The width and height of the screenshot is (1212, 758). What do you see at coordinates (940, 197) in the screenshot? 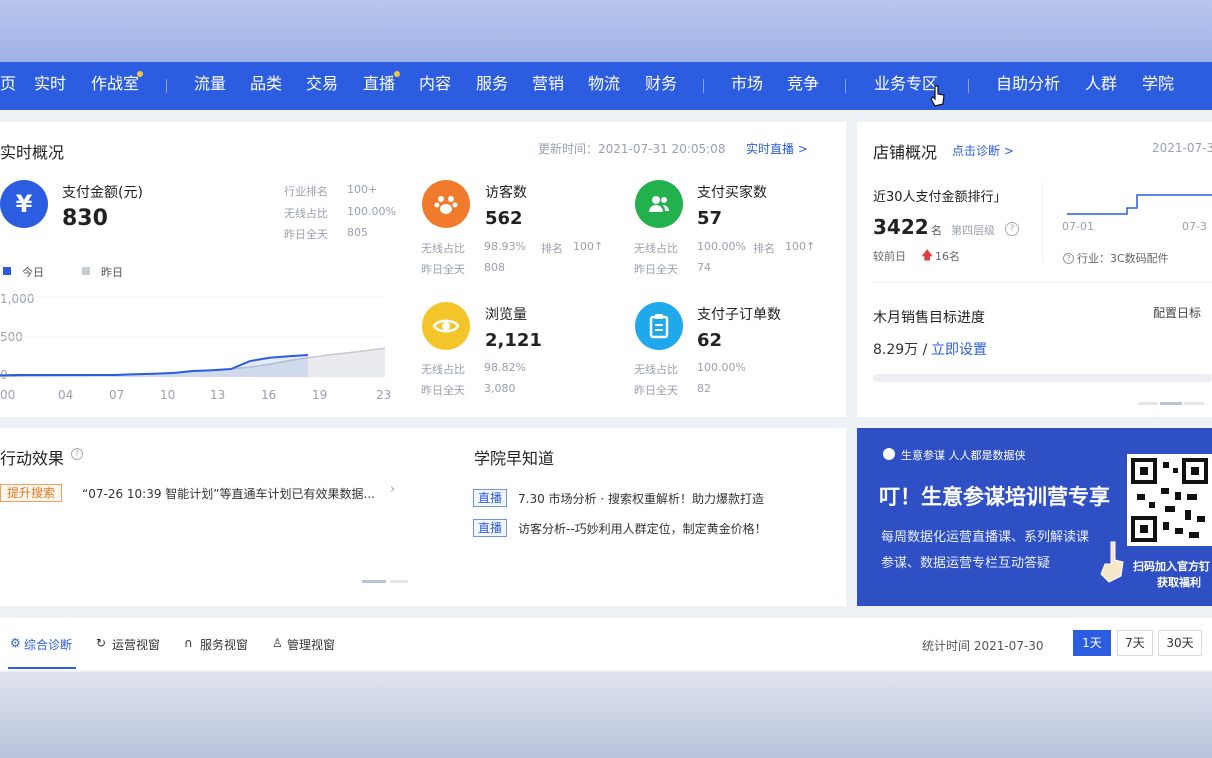
I see `rank-title: 近30人支付金额排行」` at bounding box center [940, 197].